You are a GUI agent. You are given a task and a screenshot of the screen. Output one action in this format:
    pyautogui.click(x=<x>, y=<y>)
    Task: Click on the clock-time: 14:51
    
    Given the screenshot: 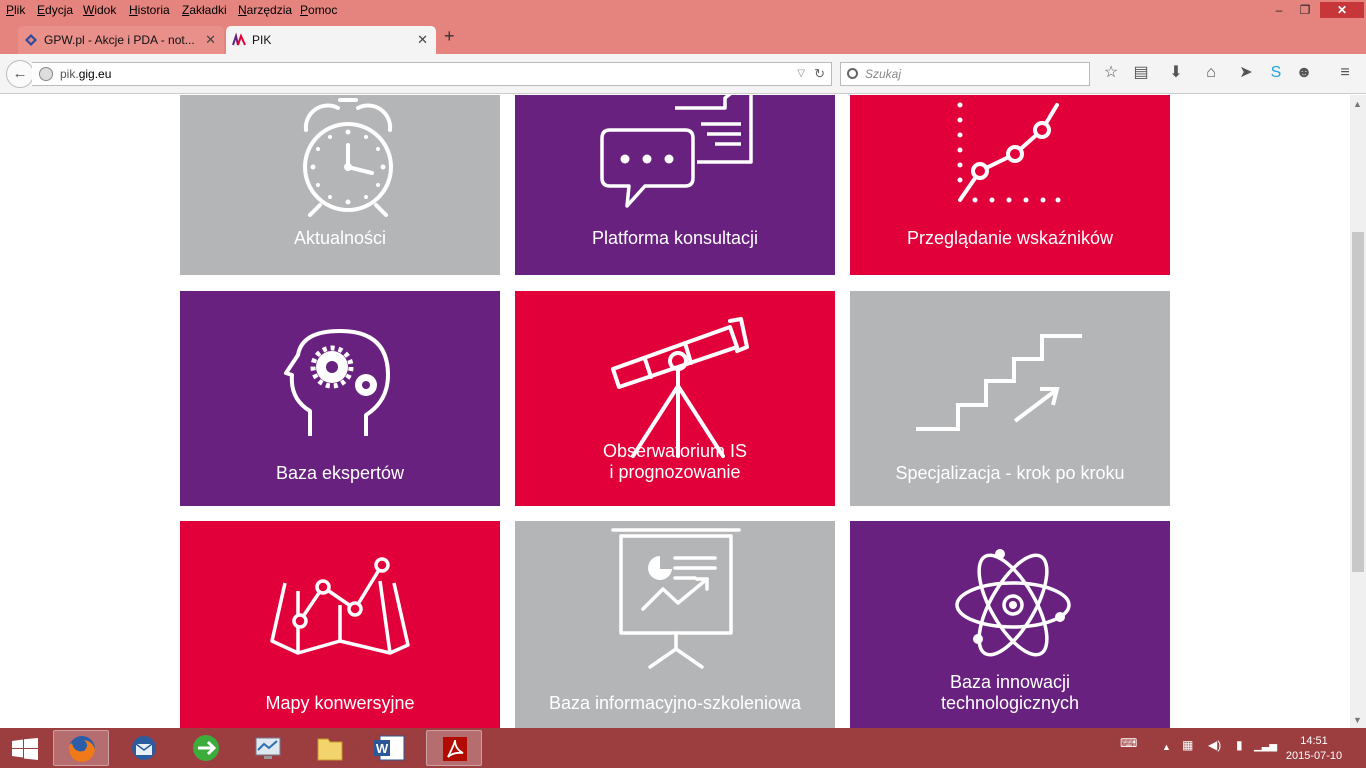 What is the action you would take?
    pyautogui.click(x=1314, y=741)
    